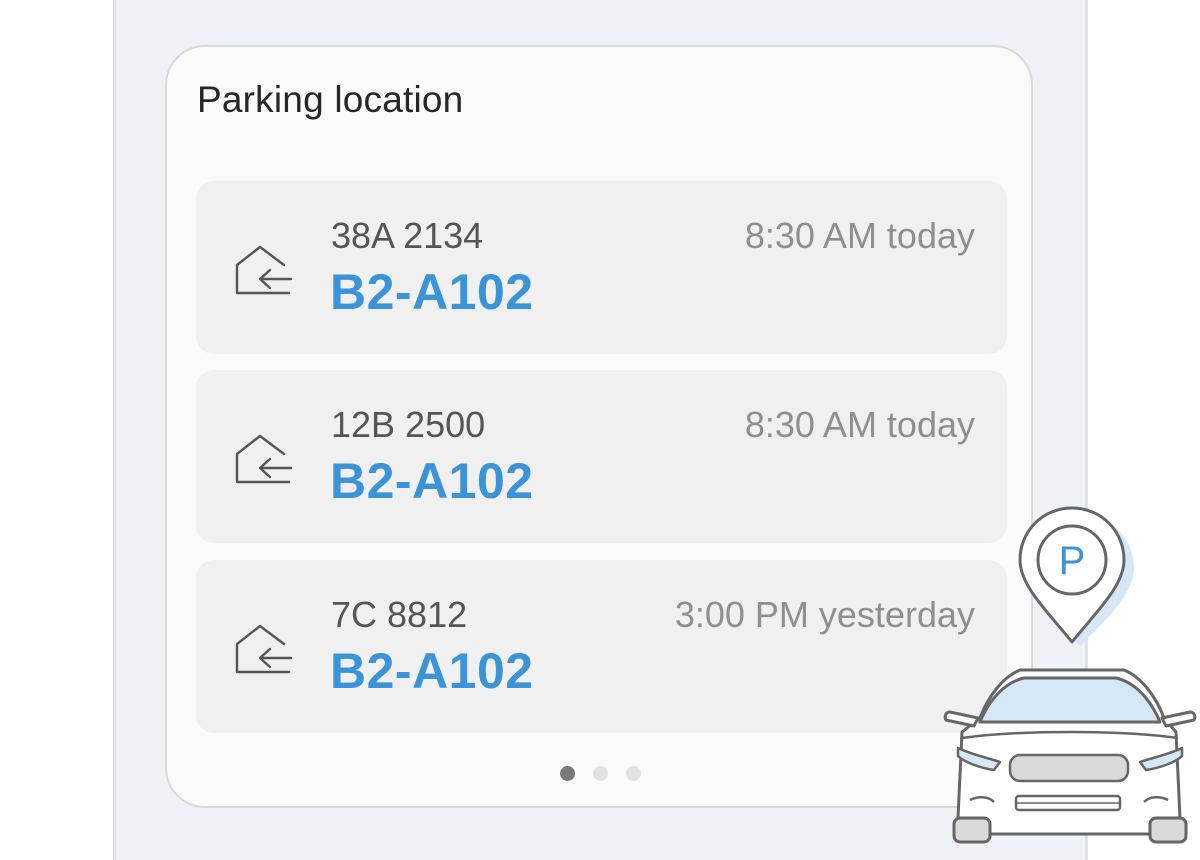  Describe the element at coordinates (601, 456) in the screenshot. I see `parking-entry: 12B 2500 B2-A102 8:30 AM today` at that location.